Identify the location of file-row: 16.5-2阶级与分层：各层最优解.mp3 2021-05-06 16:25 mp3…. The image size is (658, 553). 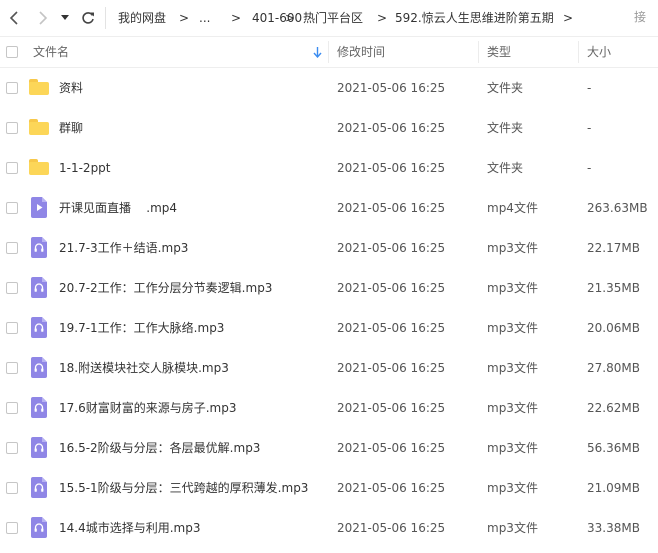
(329, 448).